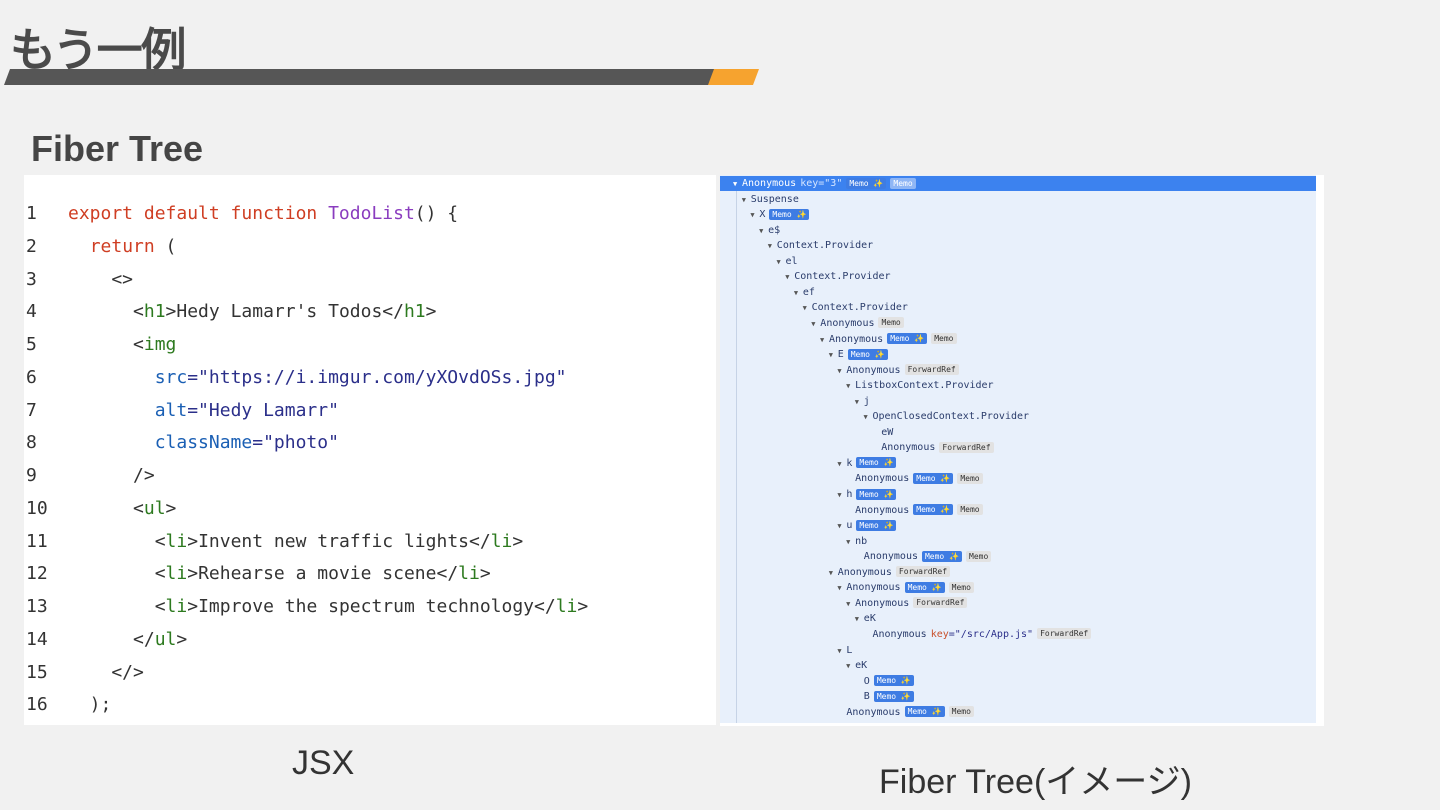 This screenshot has width=1440, height=810. What do you see at coordinates (469, 574) in the screenshot?
I see `code-token: li` at bounding box center [469, 574].